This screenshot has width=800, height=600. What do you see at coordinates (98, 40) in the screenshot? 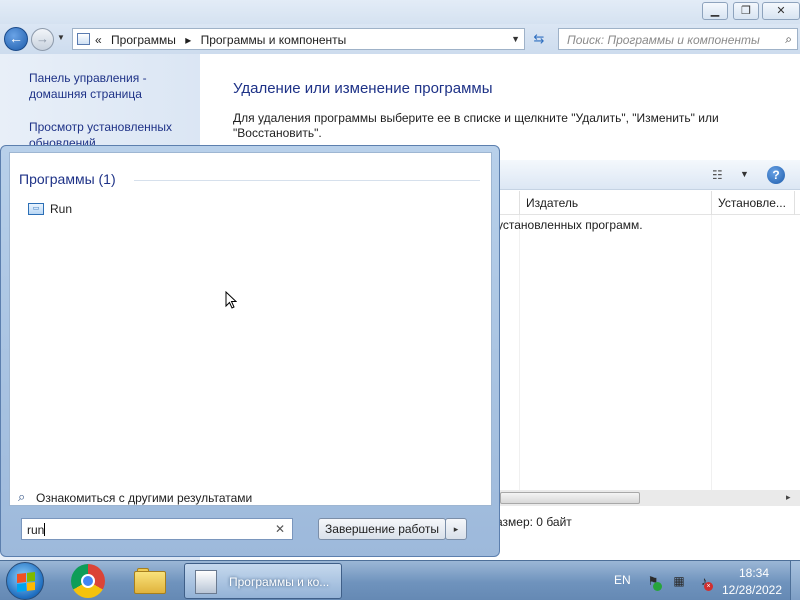
I see `breadcrumb-chevron: «` at bounding box center [98, 40].